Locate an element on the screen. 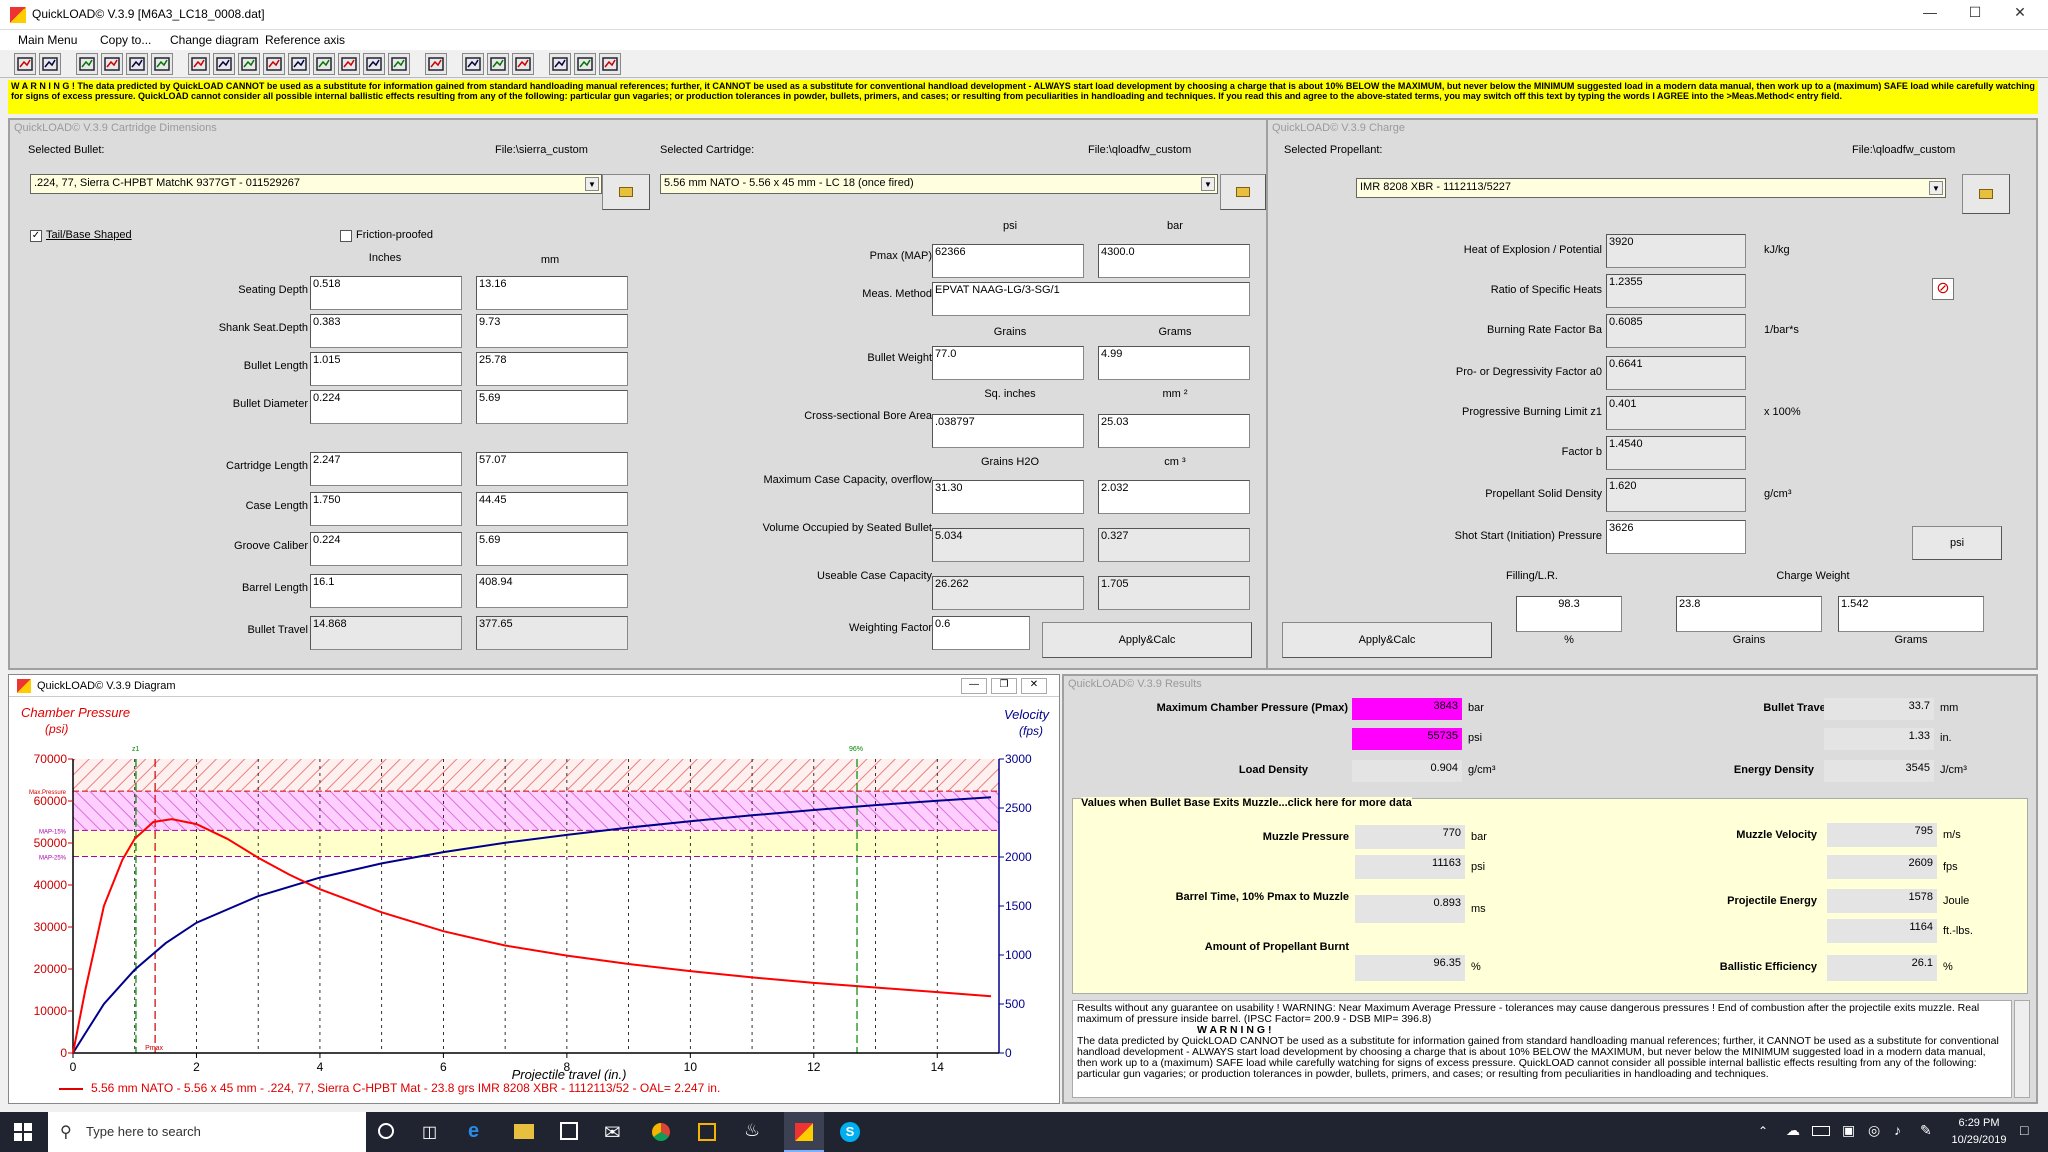 The image size is (2048, 1152). toolbar-gun-icon is located at coordinates (610, 64).